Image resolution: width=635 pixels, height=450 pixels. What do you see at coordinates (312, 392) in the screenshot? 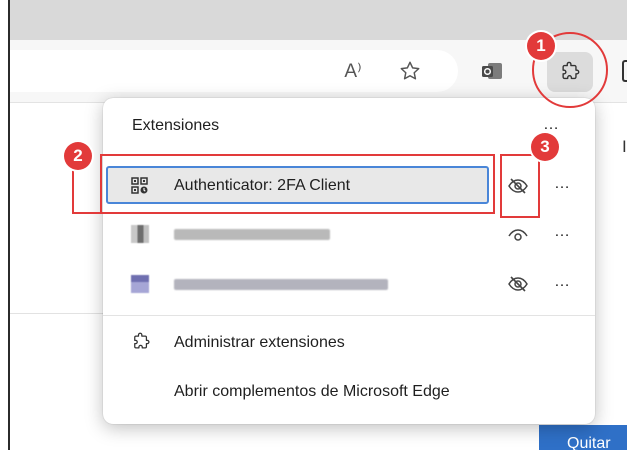
I see `open-edge-addons-link: Abrir complementos de Microsoft Edge` at bounding box center [312, 392].